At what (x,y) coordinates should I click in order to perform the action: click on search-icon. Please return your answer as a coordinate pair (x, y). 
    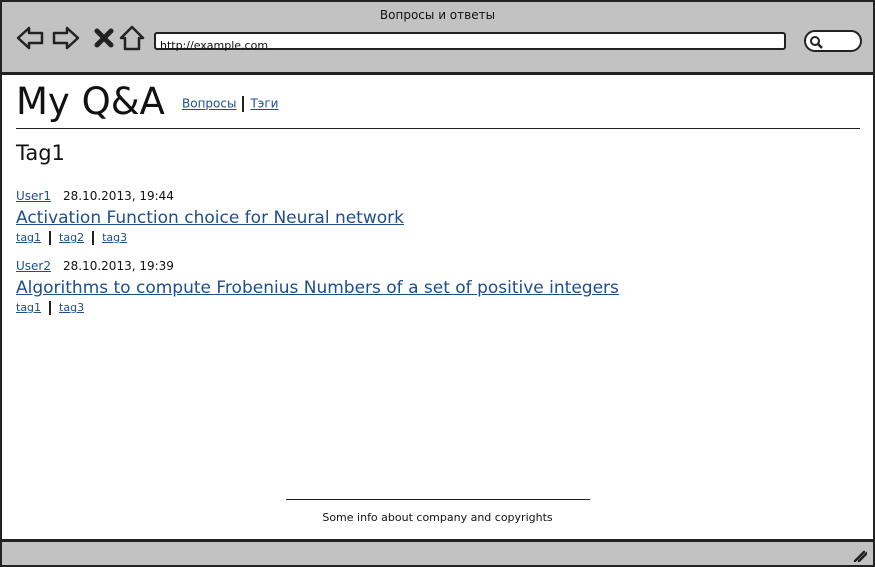
    Looking at the image, I should click on (816, 42).